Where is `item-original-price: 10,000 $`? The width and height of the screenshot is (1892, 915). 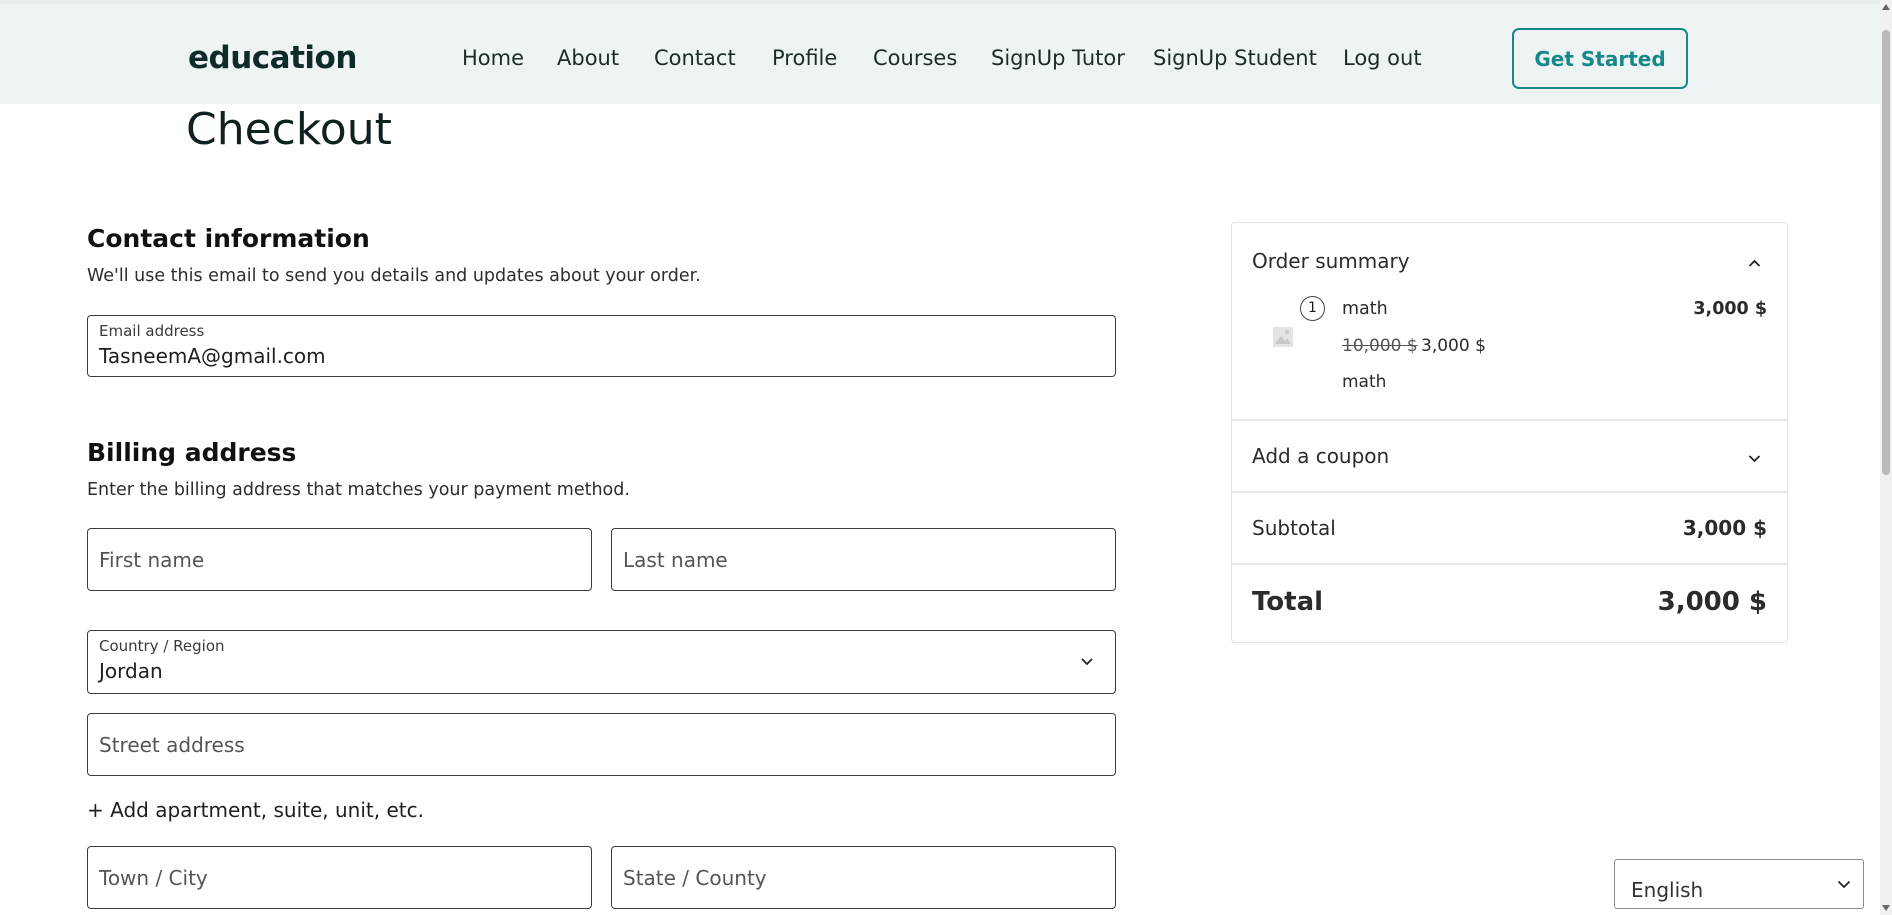
item-original-price: 10,000 $ is located at coordinates (1380, 346).